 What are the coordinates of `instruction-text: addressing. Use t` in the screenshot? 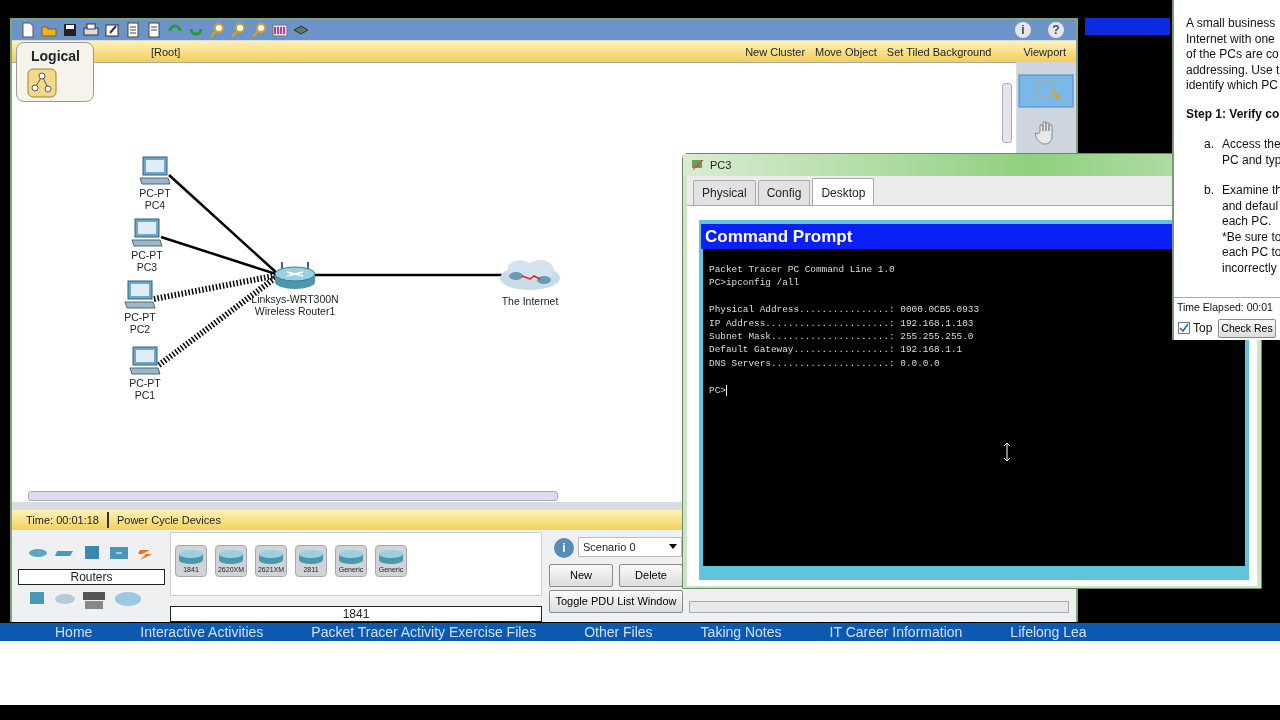 It's located at (1233, 70).